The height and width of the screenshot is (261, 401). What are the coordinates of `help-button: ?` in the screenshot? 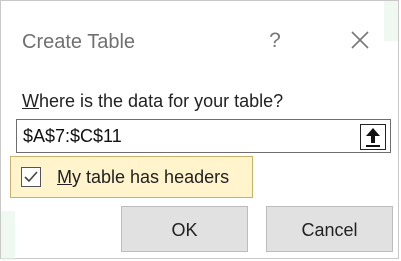 It's located at (275, 41).